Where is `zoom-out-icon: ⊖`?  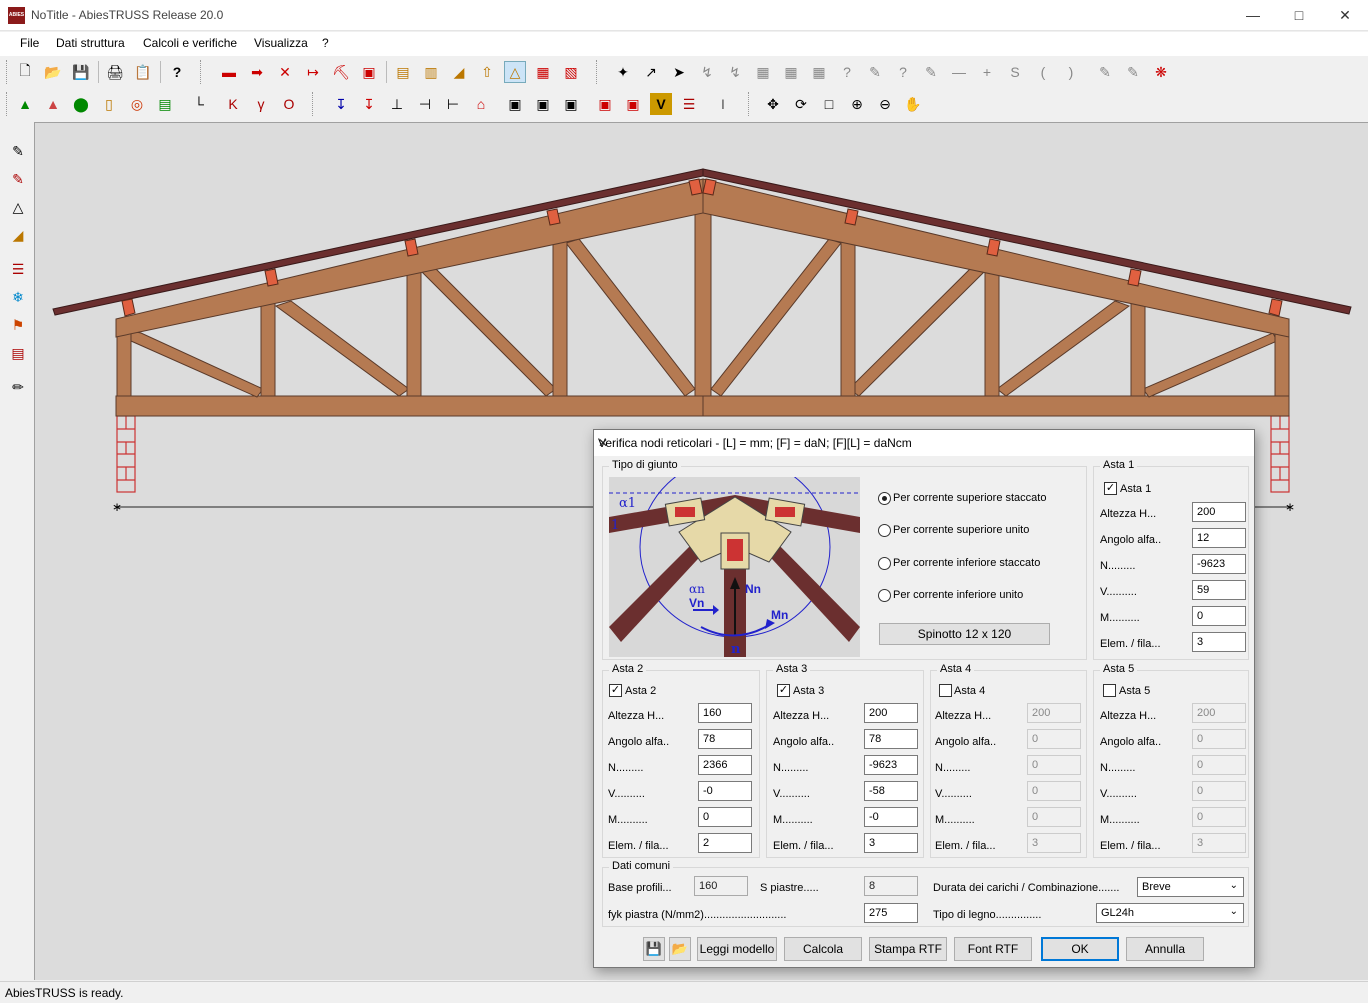 zoom-out-icon: ⊖ is located at coordinates (885, 104).